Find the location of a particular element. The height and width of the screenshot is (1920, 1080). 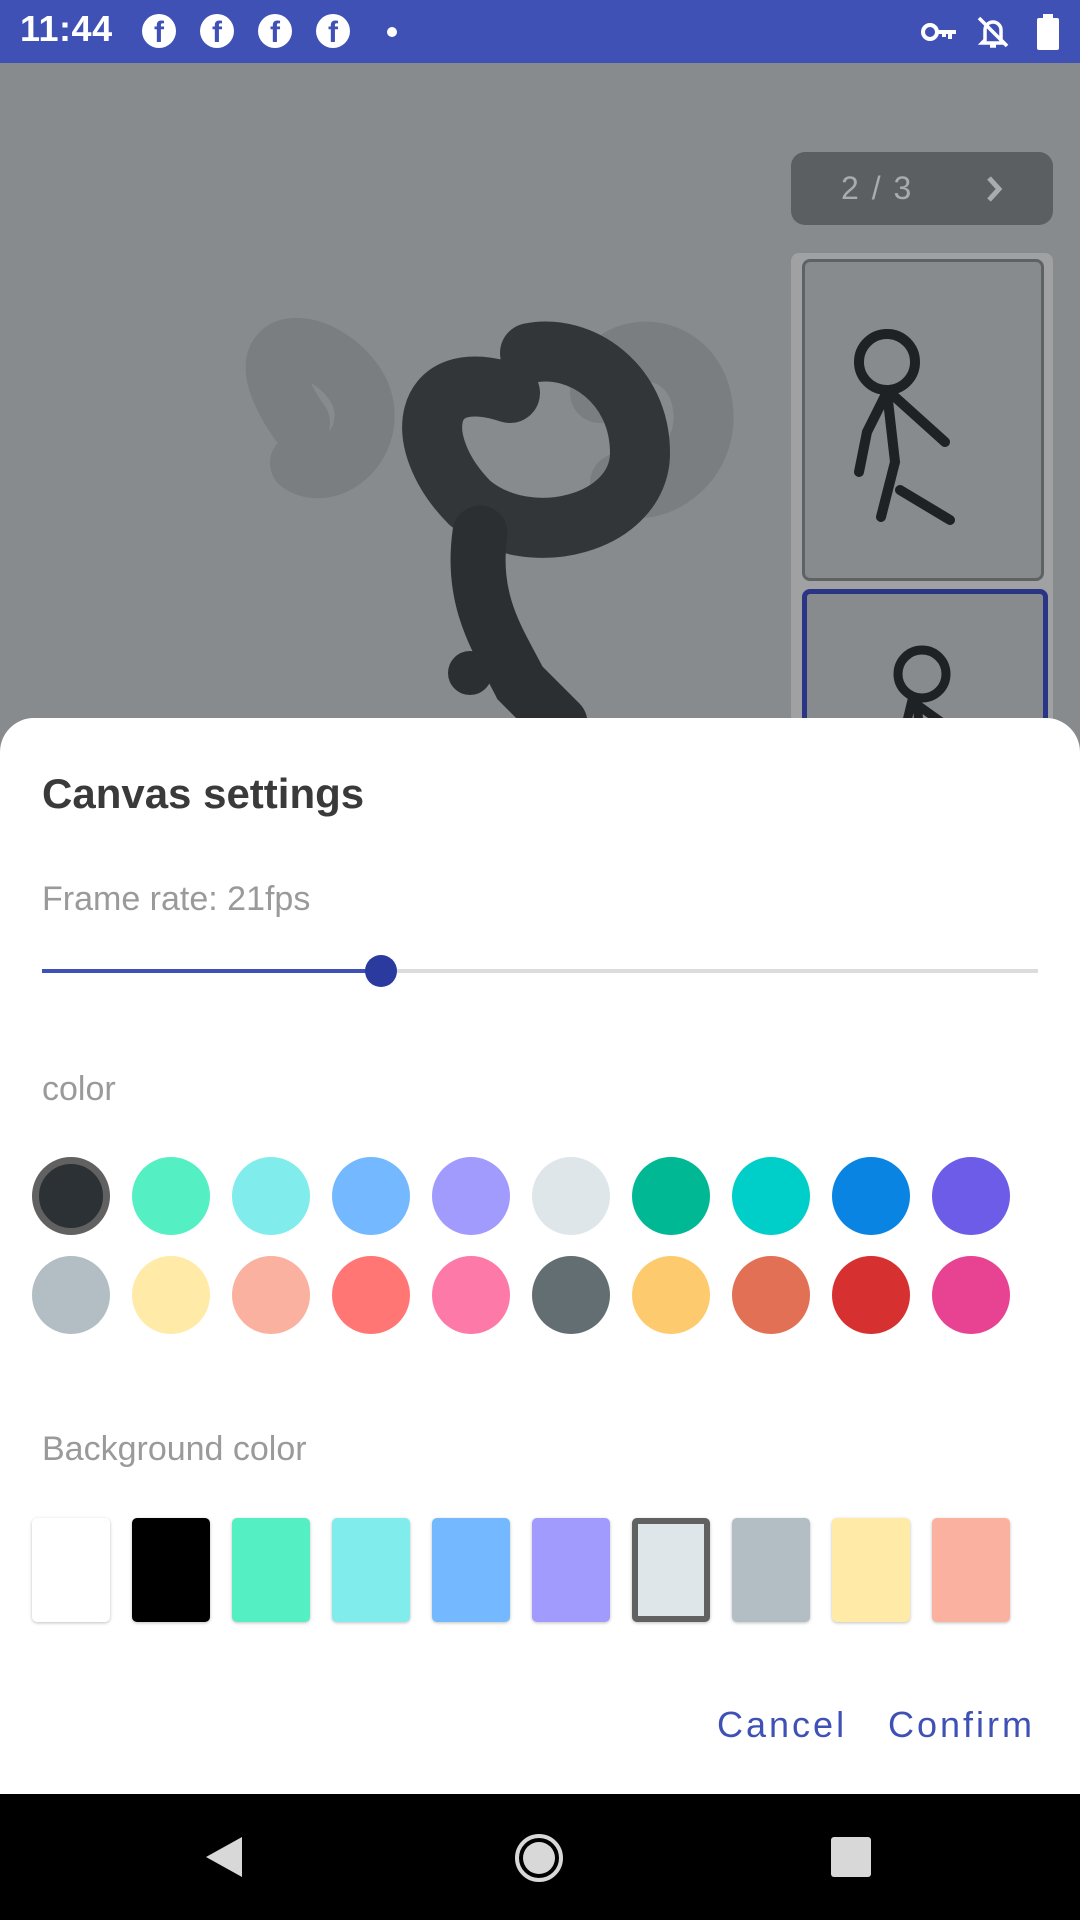

back-icon is located at coordinates (225, 1857).